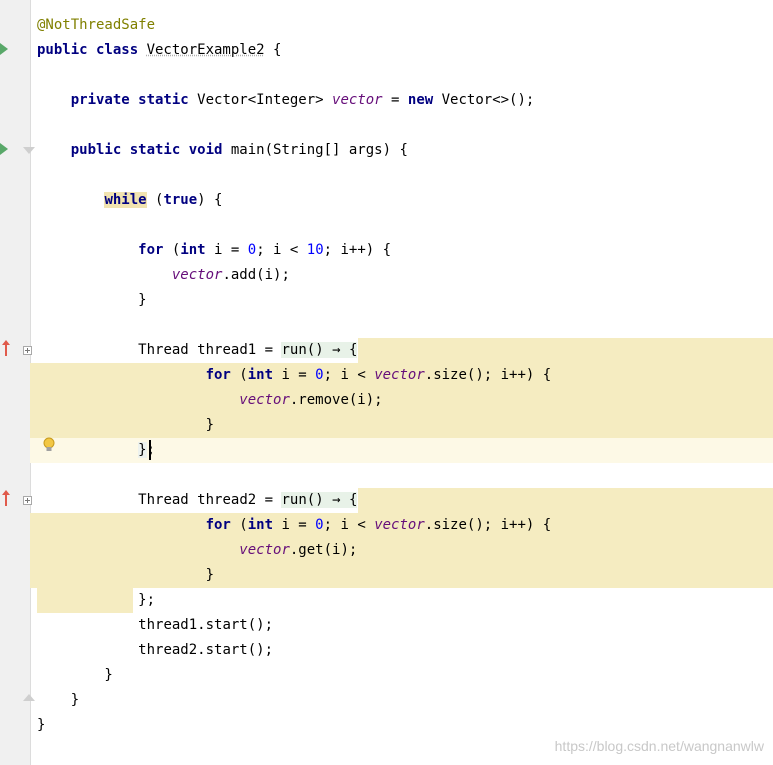 The image size is (773, 765). I want to click on class-name: VectorExample2, so click(205, 50).